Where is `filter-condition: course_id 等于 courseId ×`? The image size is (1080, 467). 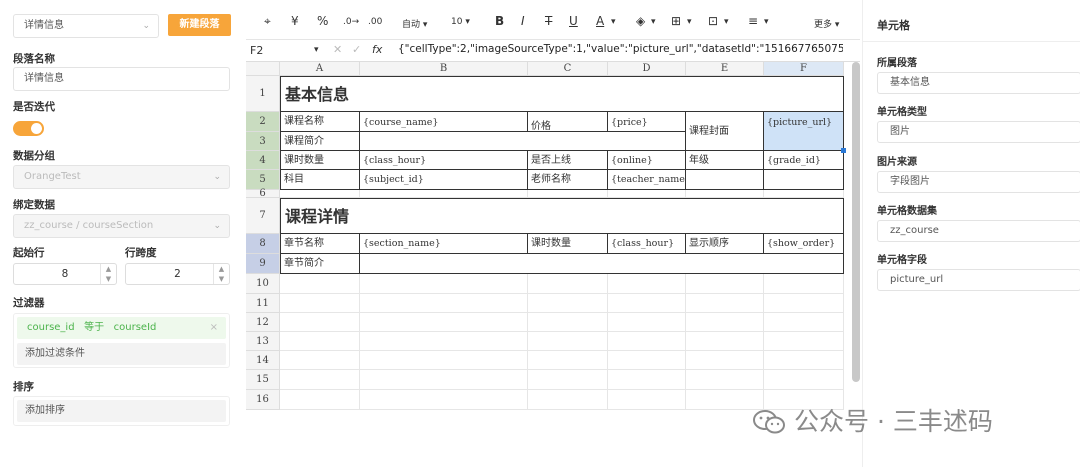
filter-condition: course_id 等于 courseId × is located at coordinates (121, 328).